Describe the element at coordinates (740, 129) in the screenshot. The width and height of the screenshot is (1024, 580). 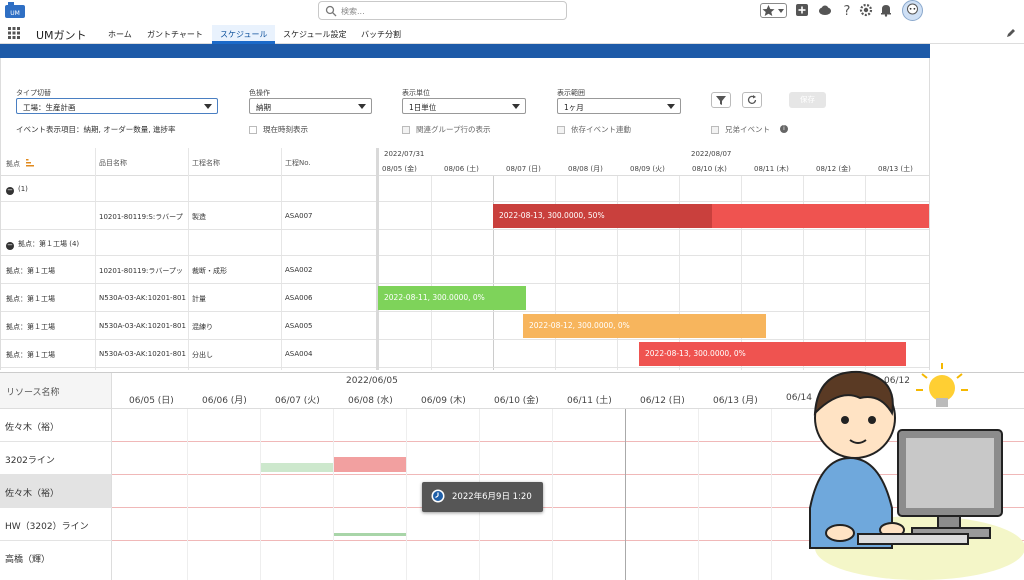
I see `sibling-event-checkbox: 兄弟イベント` at that location.